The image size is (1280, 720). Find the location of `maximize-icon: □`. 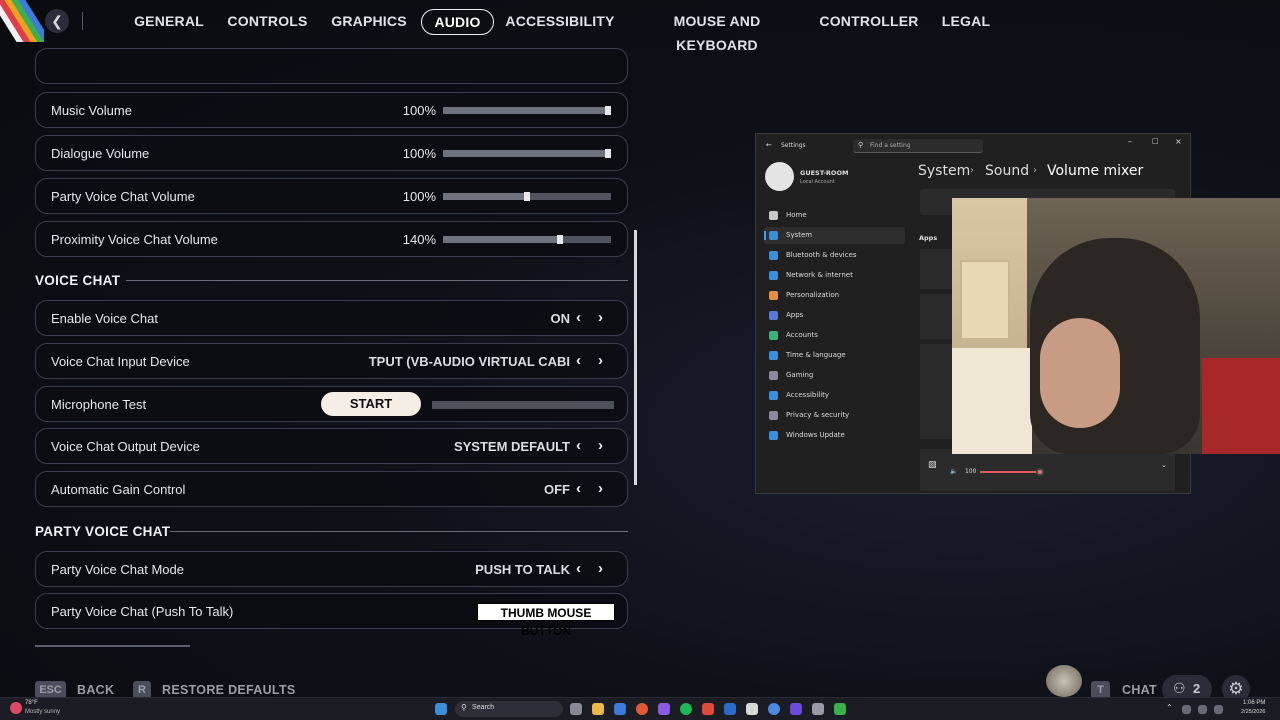

maximize-icon: □ is located at coordinates (1155, 141).